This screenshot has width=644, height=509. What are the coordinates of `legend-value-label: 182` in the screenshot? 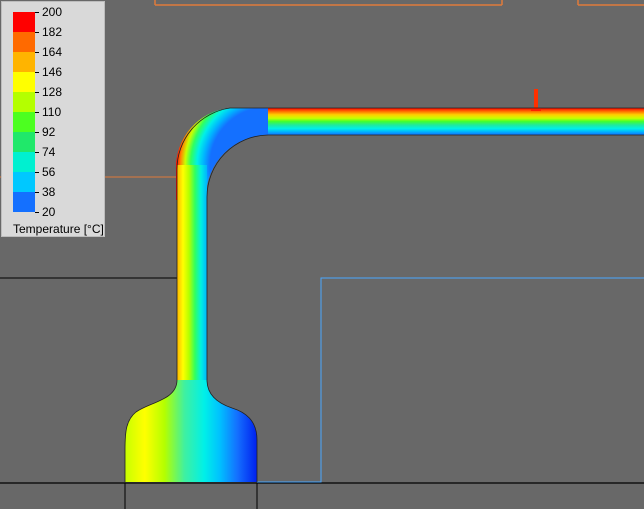 It's located at (52, 32).